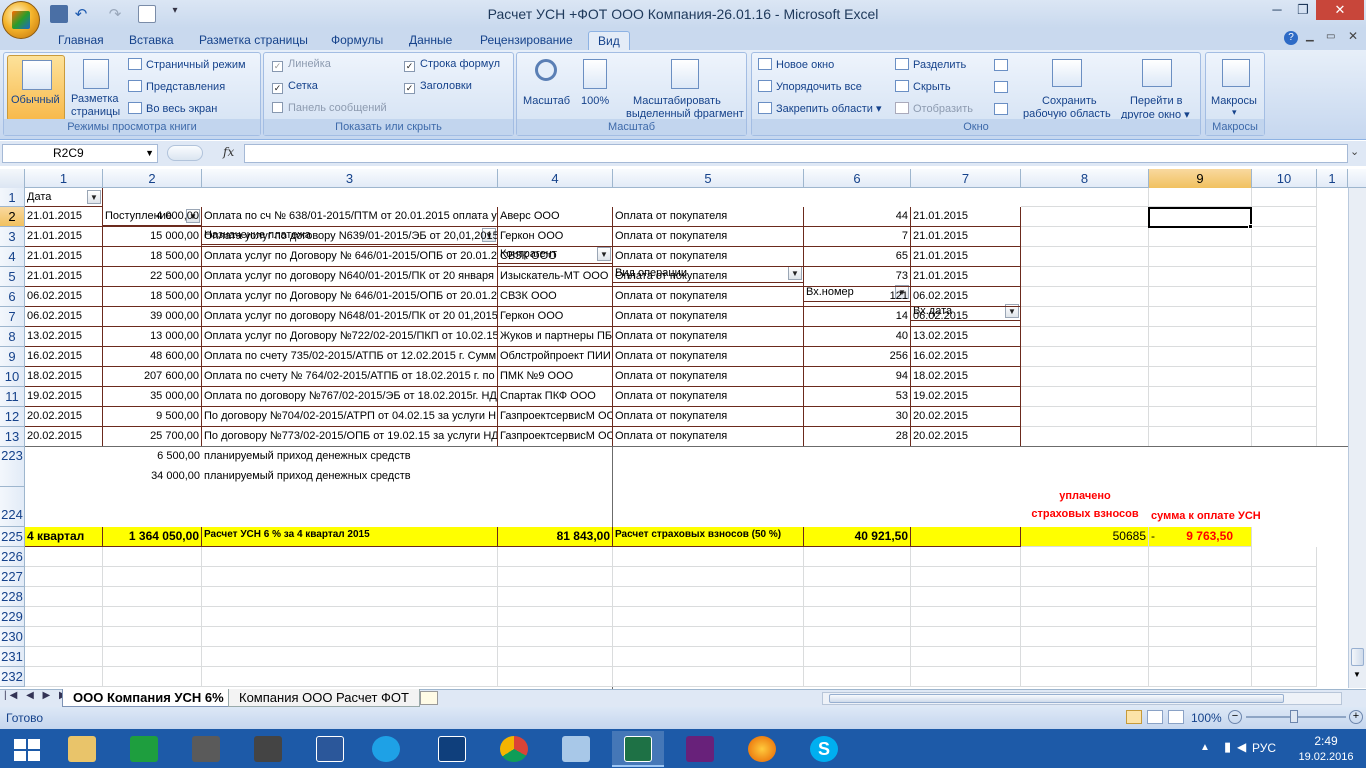 Image resolution: width=1366 pixels, height=768 pixels. I want to click on cell-amount: 18 500,00, so click(152, 257).